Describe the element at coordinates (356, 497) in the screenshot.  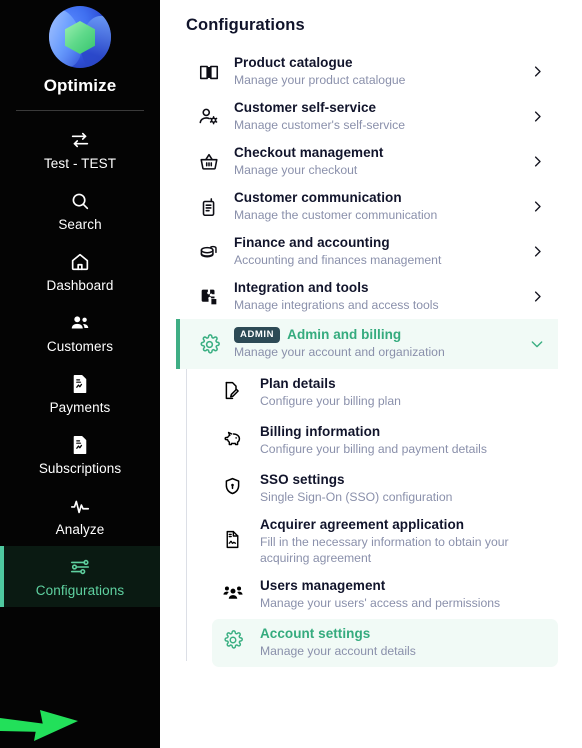
I see `subitem-subtitle: Single Sign-On (SSO) configuration` at that location.